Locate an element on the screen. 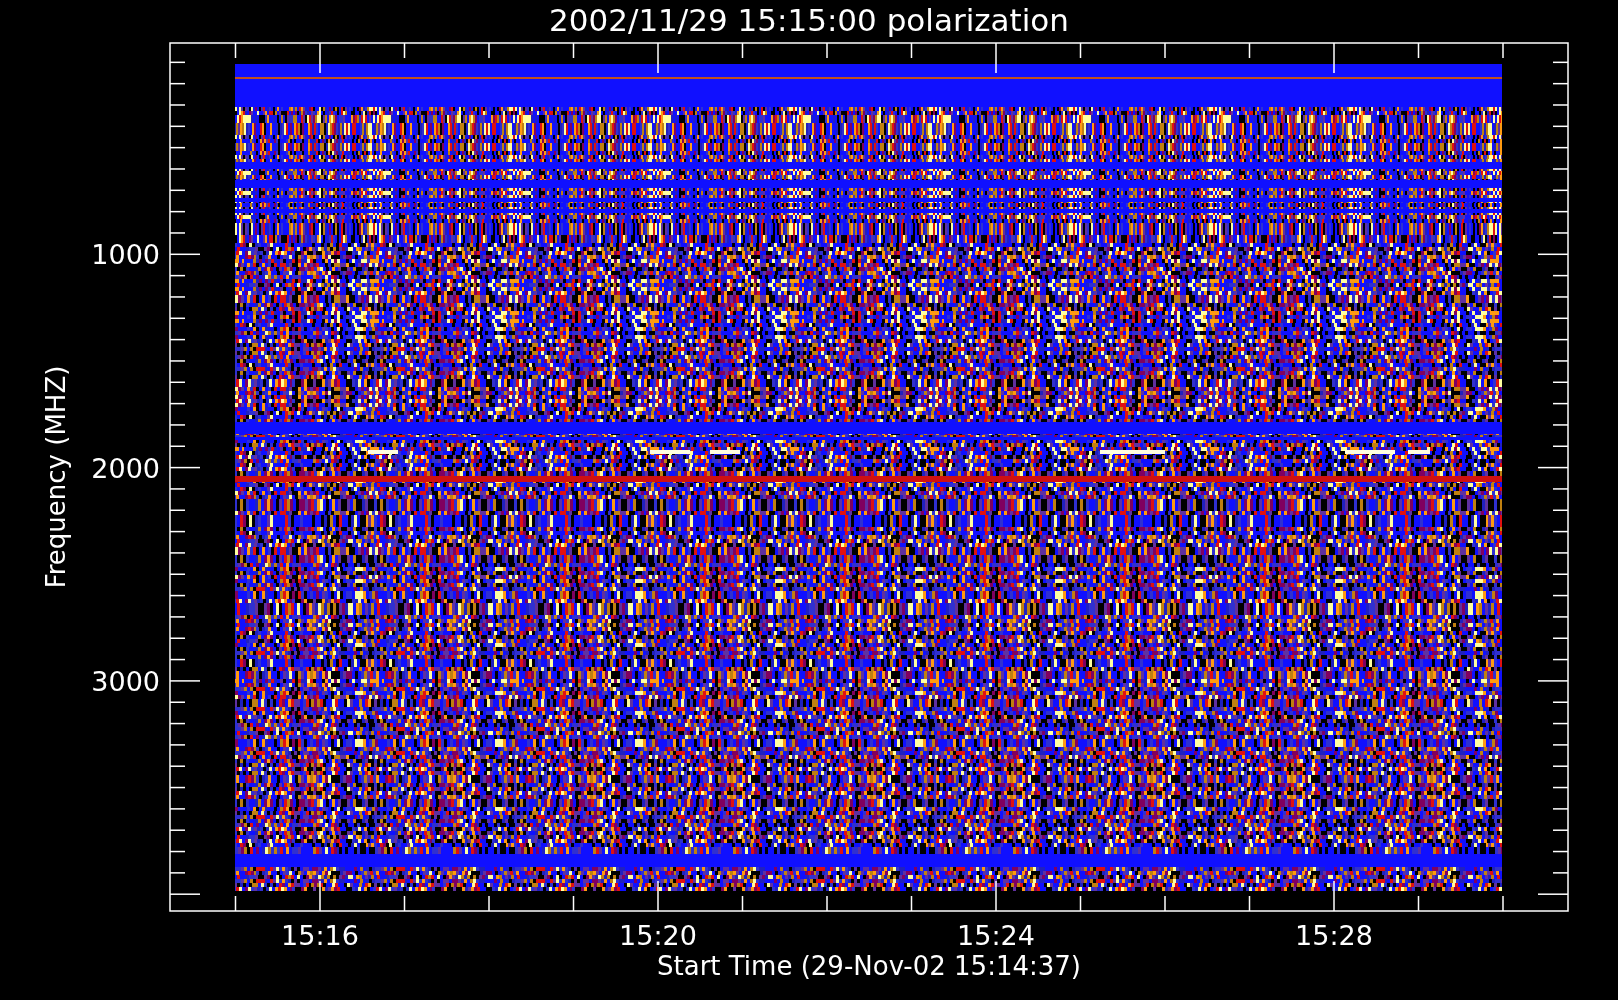  x-tick-label: 15:24 is located at coordinates (996, 935).